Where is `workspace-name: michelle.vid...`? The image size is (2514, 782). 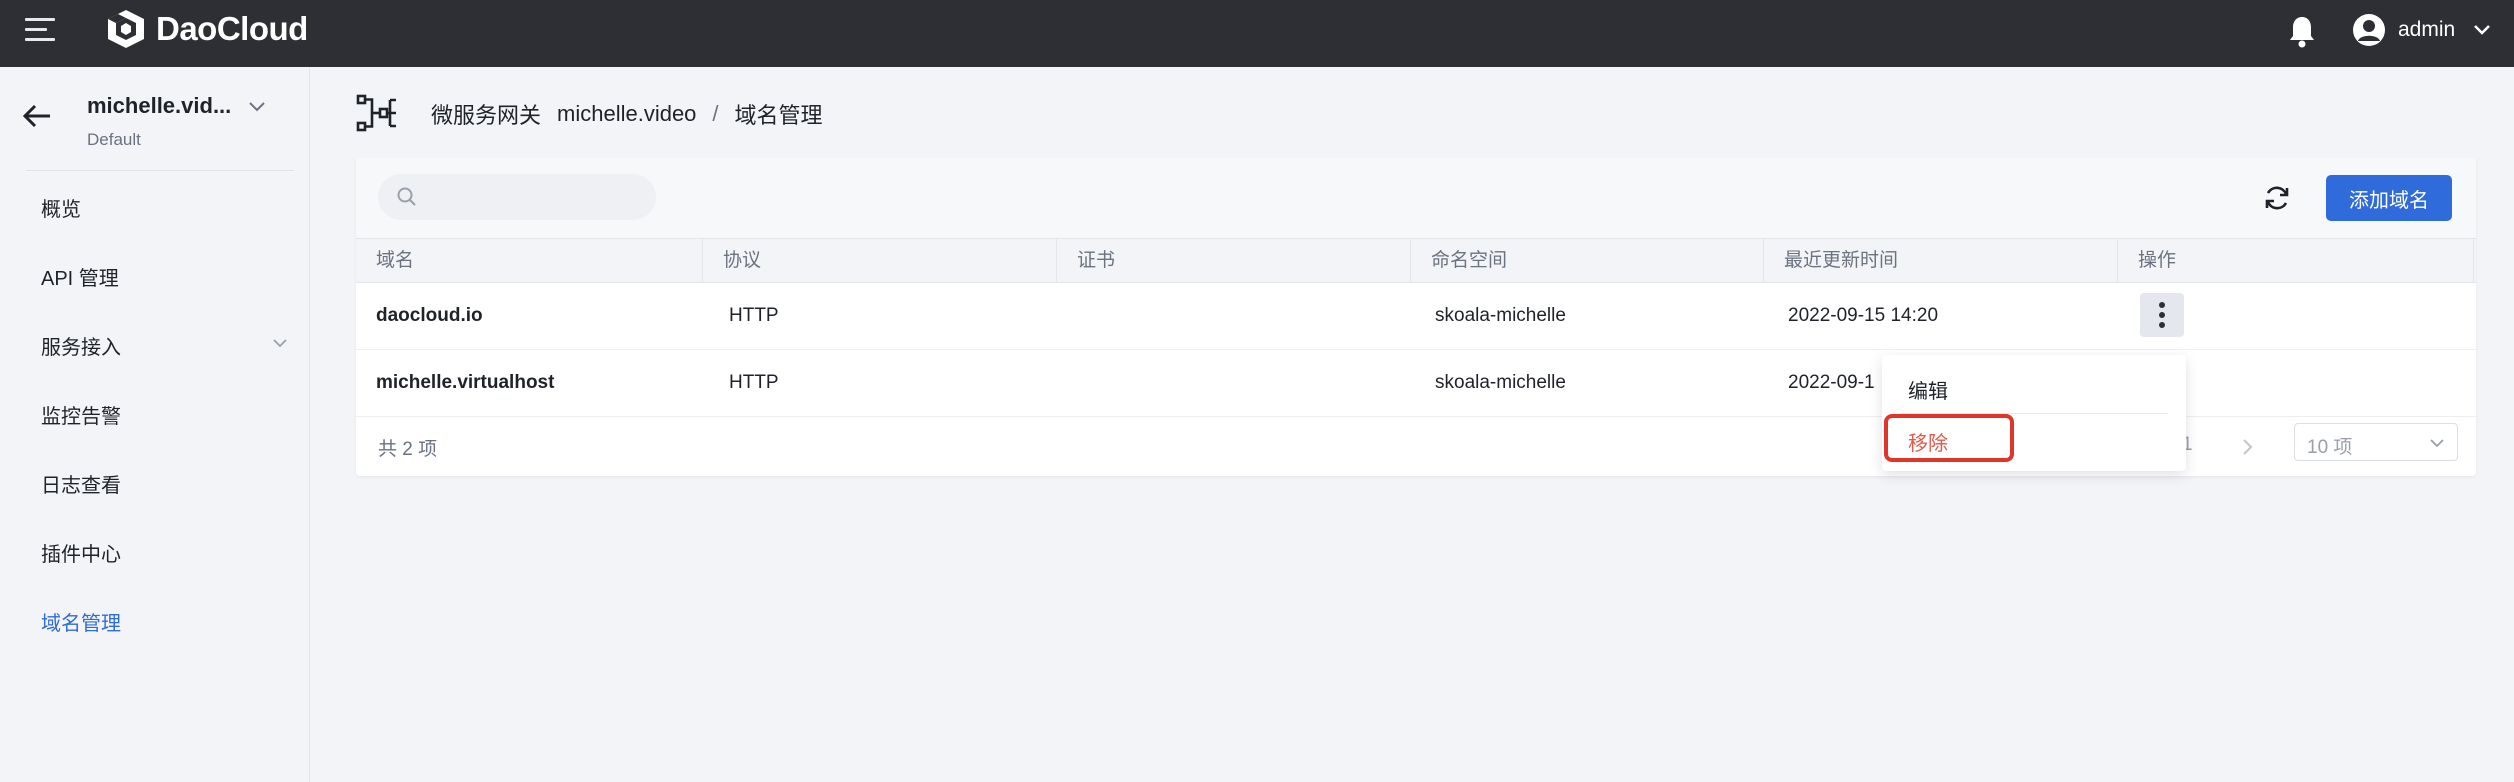
workspace-name: michelle.vid... is located at coordinates (159, 106).